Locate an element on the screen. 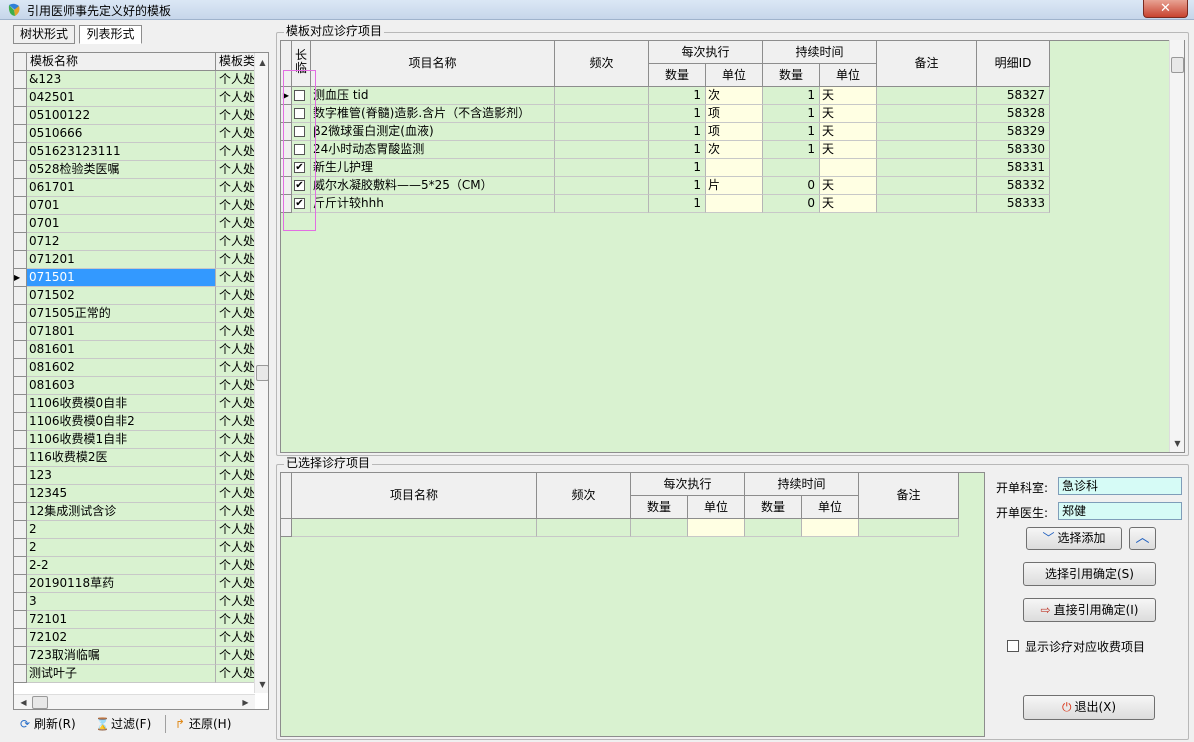 The height and width of the screenshot is (742, 1194). template-list-row: 123个人处方 is located at coordinates (135, 476).